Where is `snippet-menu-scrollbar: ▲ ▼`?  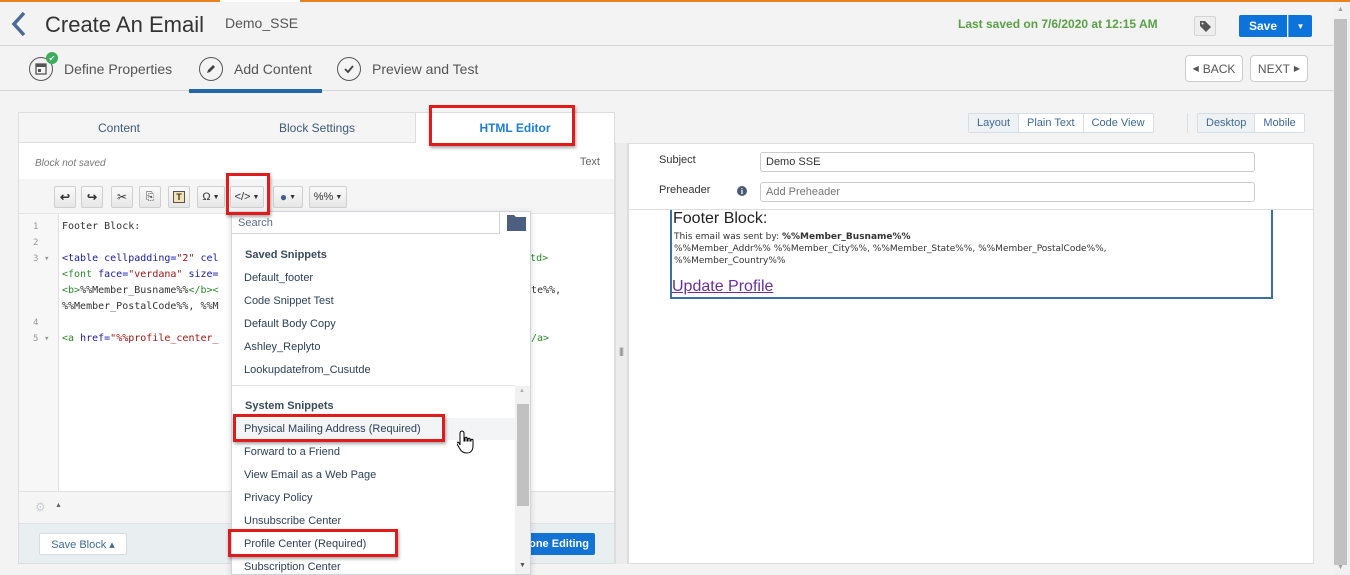
snippet-menu-scrollbar: ▲ ▼ is located at coordinates (522, 480).